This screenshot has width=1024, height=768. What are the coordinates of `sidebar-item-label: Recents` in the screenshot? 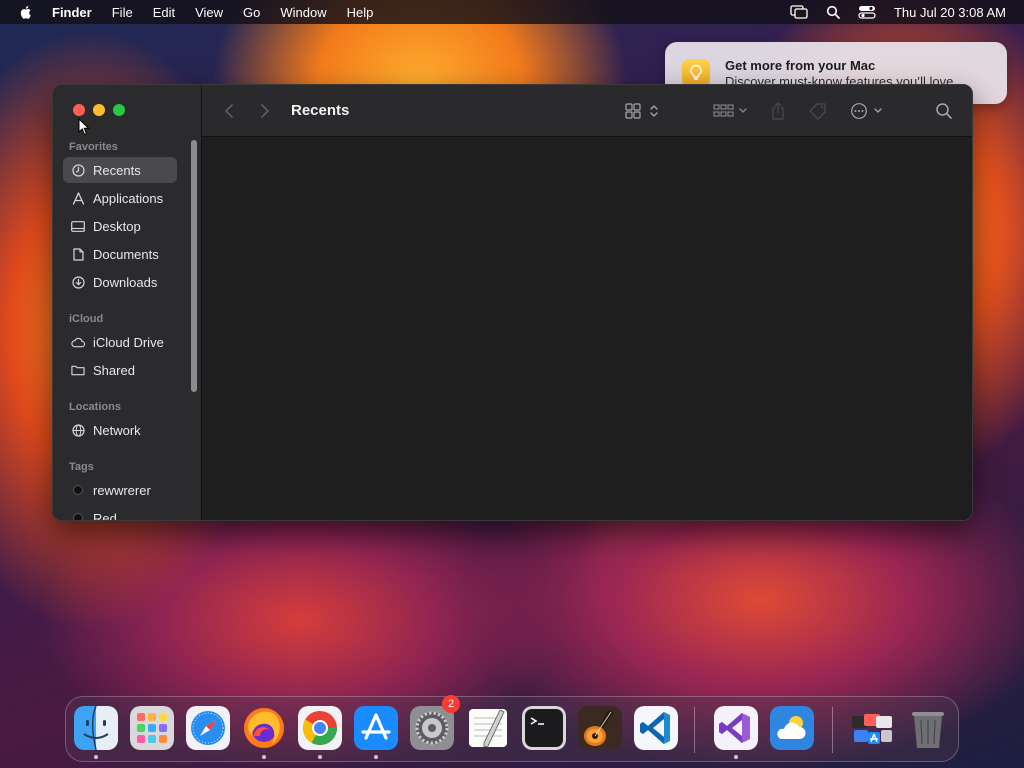 It's located at (117, 170).